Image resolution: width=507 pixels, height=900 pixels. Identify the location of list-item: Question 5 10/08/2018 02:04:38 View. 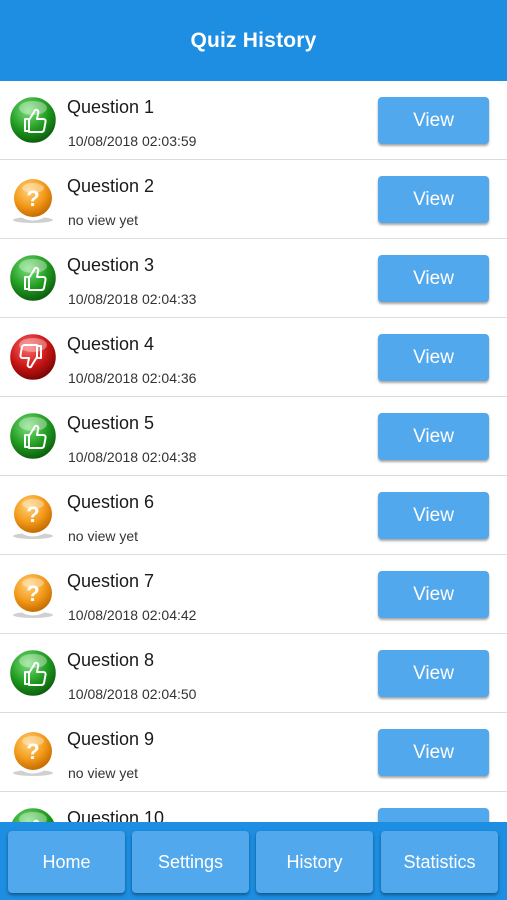
(253, 436).